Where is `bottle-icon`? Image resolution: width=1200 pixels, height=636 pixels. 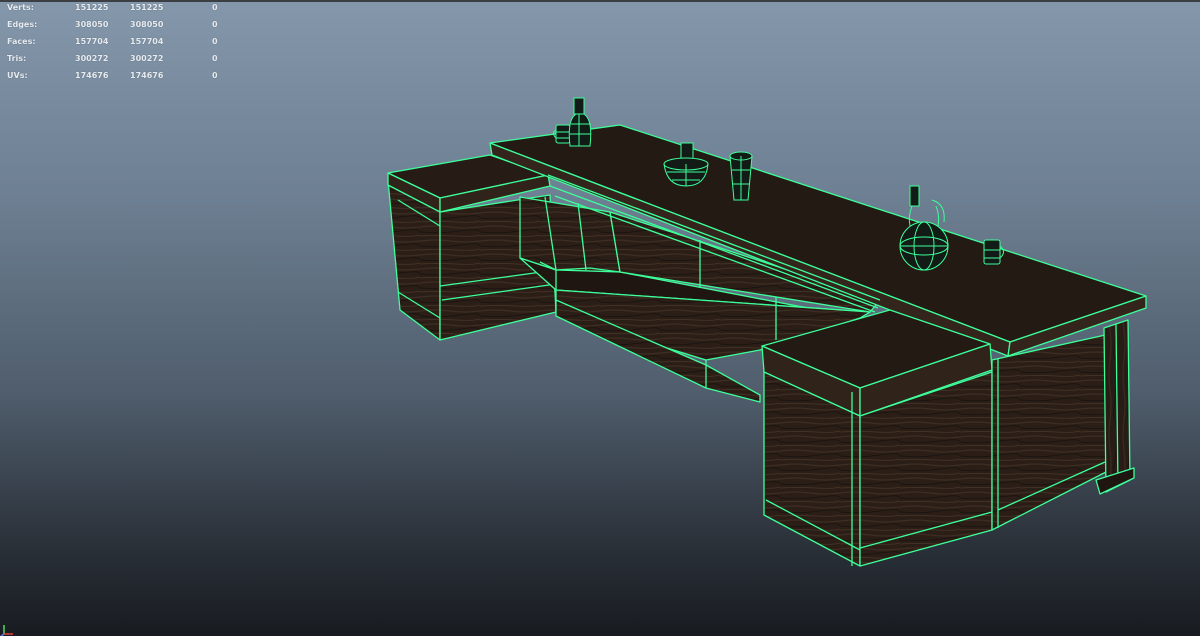 bottle-icon is located at coordinates (580, 122).